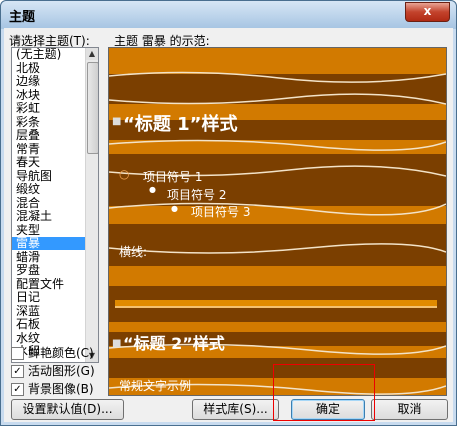  Describe the element at coordinates (50, 54) in the screenshot. I see `theme-list-item: (无主题)` at that location.